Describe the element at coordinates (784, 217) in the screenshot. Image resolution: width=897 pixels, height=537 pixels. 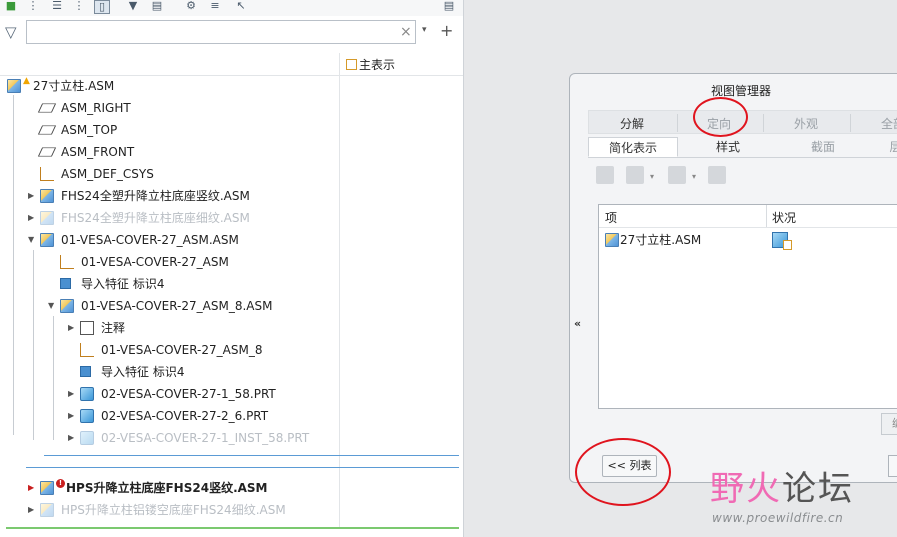
I see `list-header-status: 状况` at that location.